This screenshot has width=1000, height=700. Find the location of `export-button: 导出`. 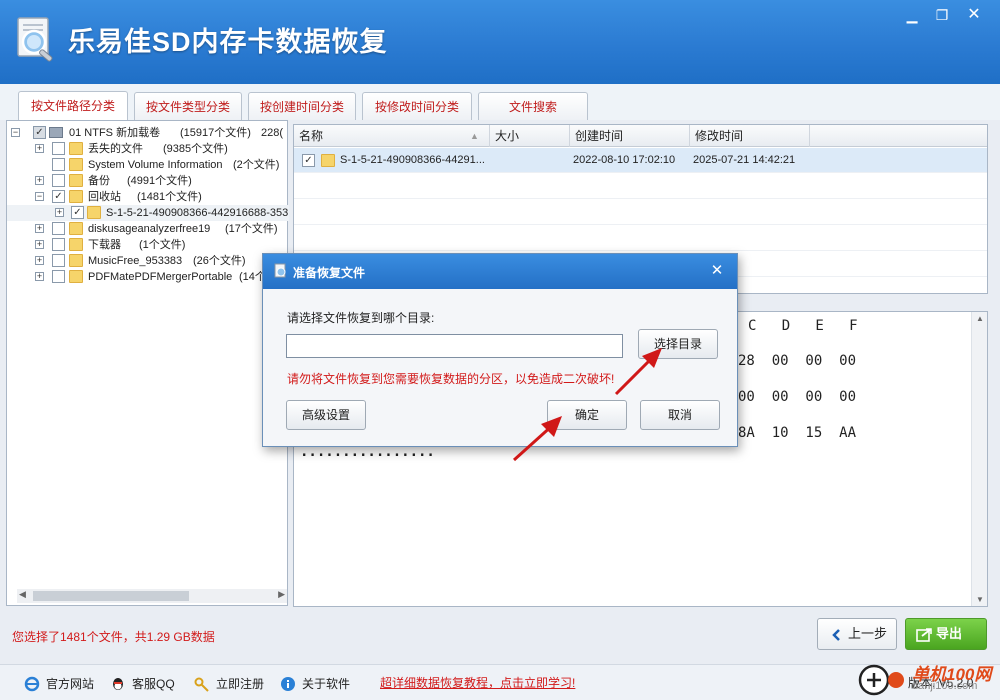

export-button: 导出 is located at coordinates (946, 634).